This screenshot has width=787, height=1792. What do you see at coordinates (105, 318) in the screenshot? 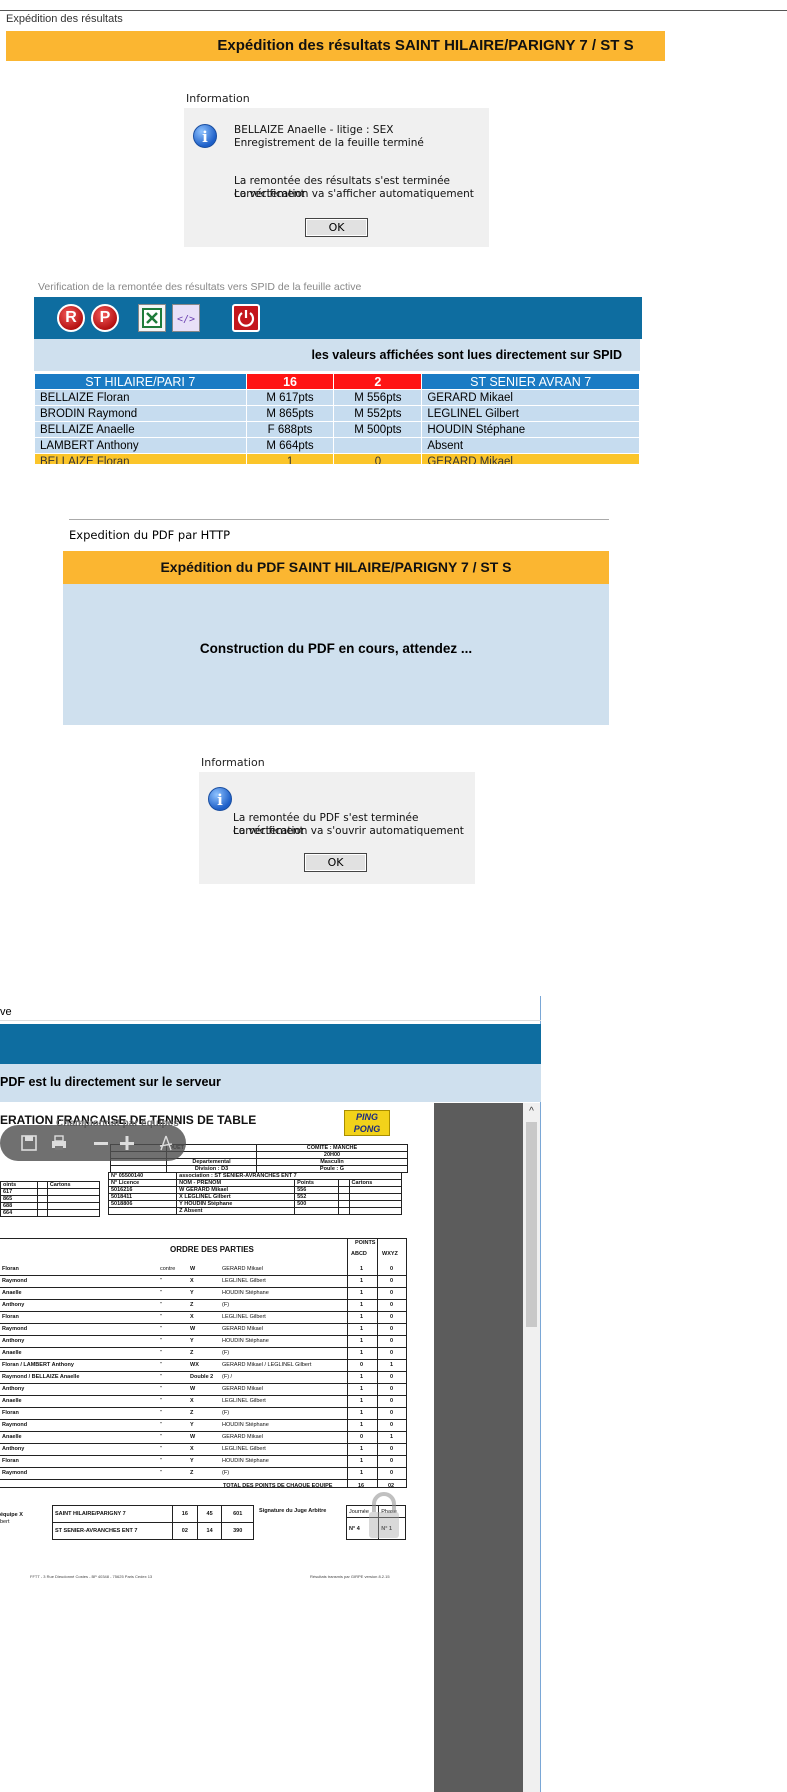
I see `p-button: P` at bounding box center [105, 318].